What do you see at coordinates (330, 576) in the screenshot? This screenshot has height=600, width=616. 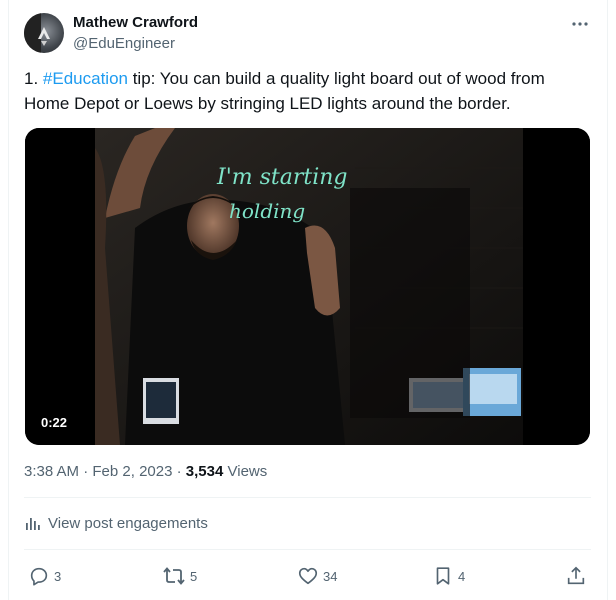 I see `like-count: 34` at bounding box center [330, 576].